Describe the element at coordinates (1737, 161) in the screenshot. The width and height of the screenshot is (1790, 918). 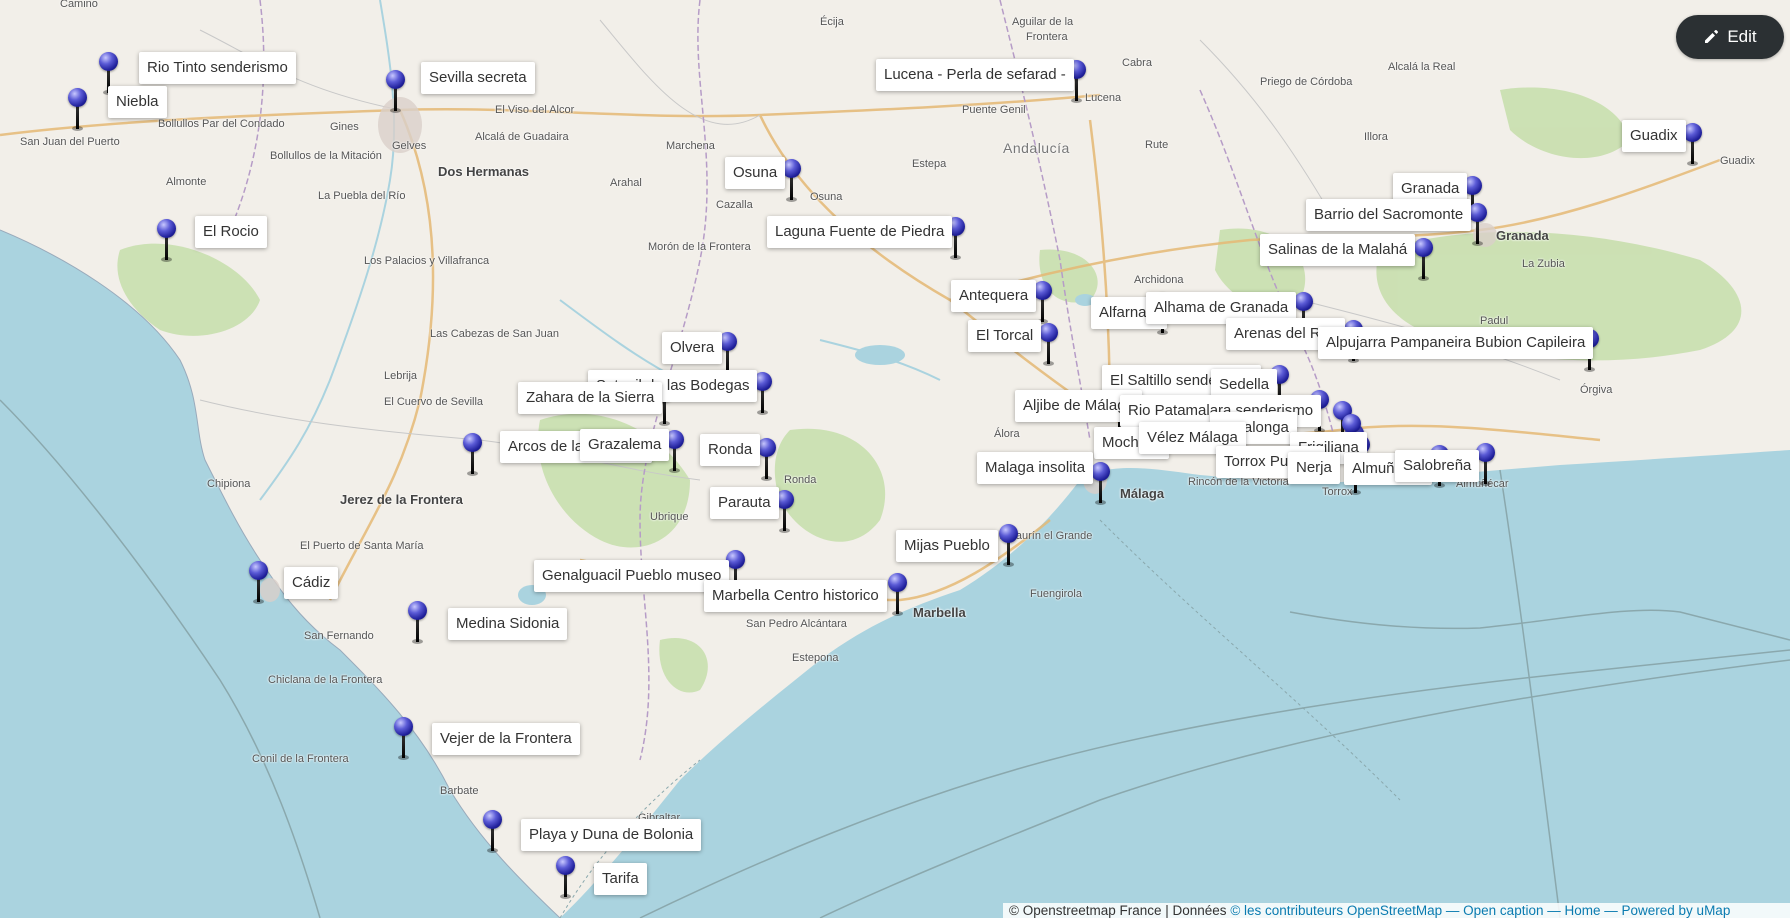
I see `place-guadix: Guadix` at that location.